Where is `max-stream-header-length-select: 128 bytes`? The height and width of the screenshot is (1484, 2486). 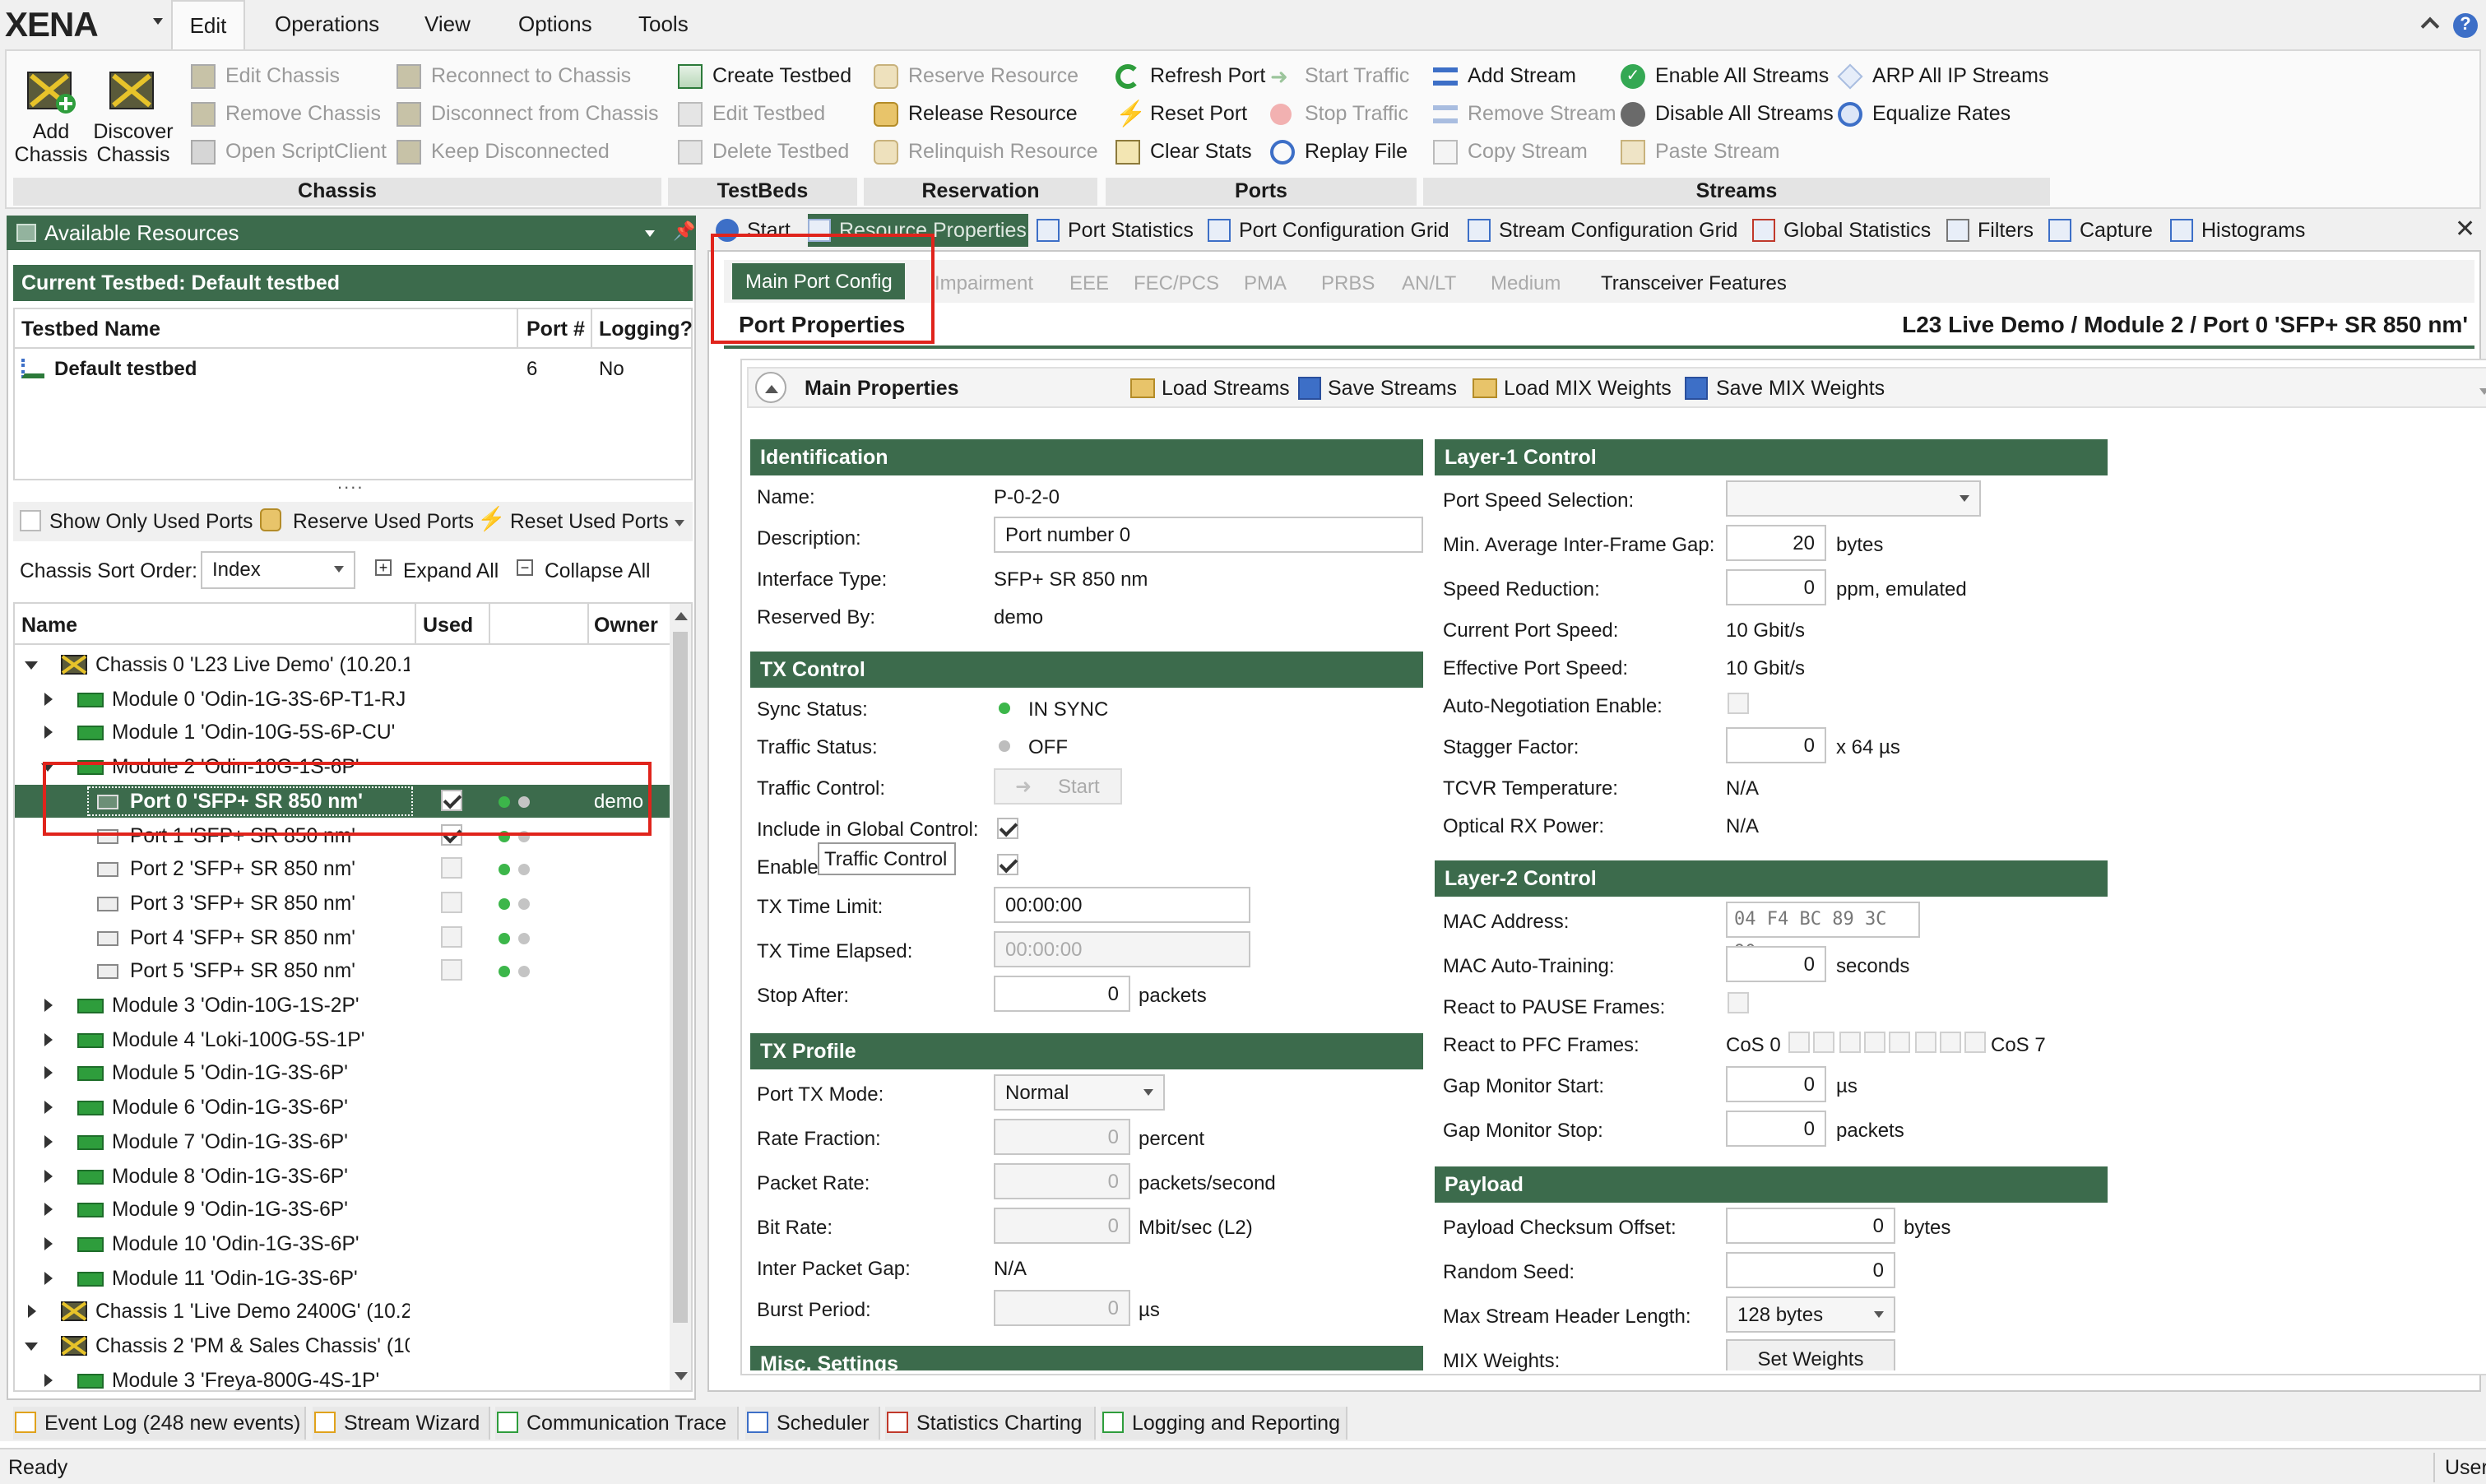
max-stream-header-length-select: 128 bytes is located at coordinates (1810, 1314).